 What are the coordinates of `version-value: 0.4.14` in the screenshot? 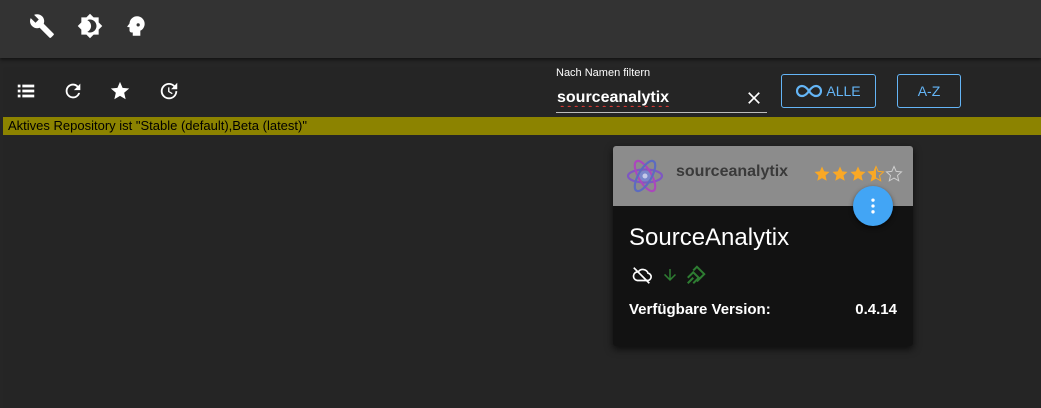 It's located at (876, 309).